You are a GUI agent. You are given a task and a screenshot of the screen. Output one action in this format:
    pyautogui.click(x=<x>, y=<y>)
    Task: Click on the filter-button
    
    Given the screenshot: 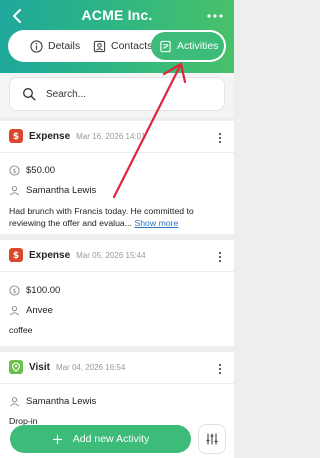 What is the action you would take?
    pyautogui.click(x=212, y=439)
    